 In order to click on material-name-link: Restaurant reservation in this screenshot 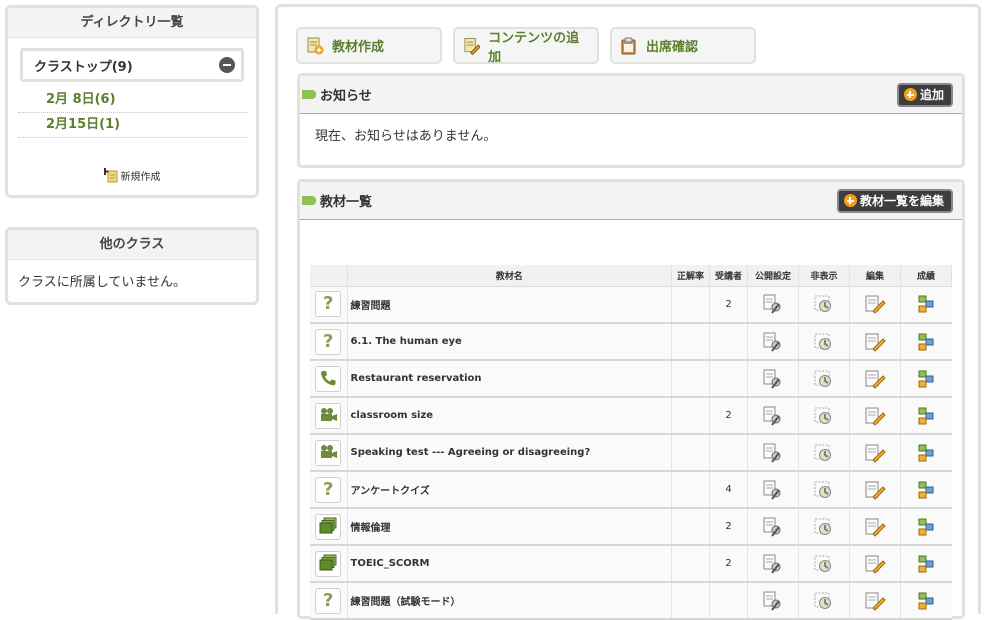, I will do `click(509, 379)`.